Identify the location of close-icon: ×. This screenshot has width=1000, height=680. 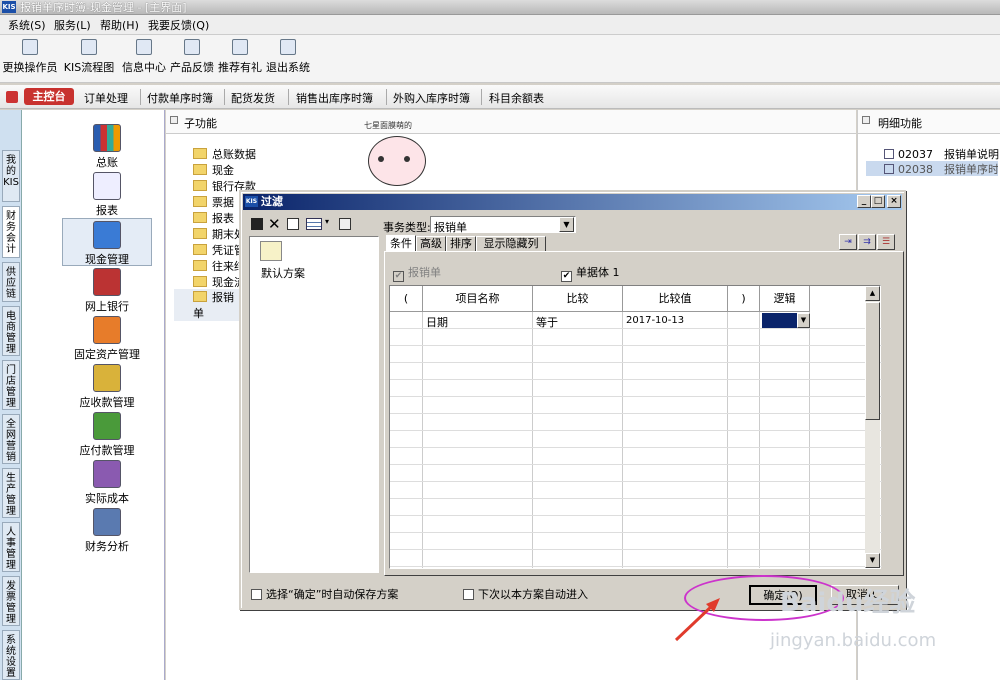
(894, 201).